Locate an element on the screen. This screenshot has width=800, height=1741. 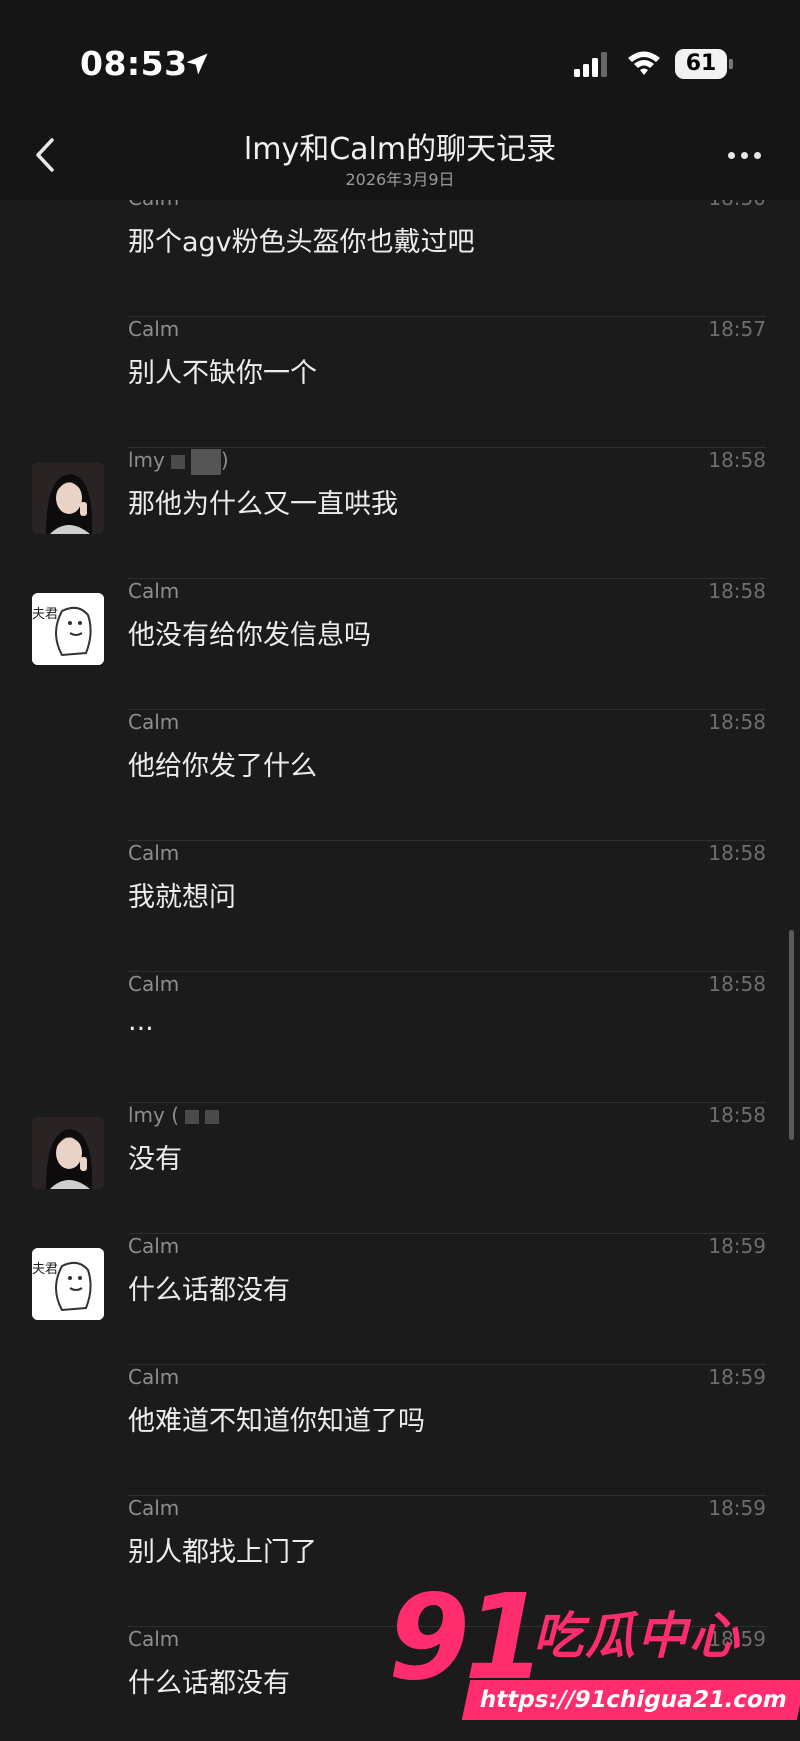
message-row: Calm 18:58 他给你发了什么 is located at coordinates (400, 775).